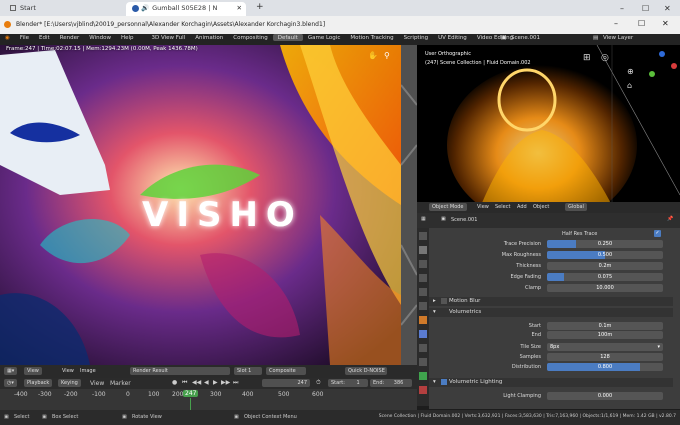  What do you see at coordinates (366, 371) in the screenshot?
I see `quick-denoise-button: Quick D-NOISE` at bounding box center [366, 371].